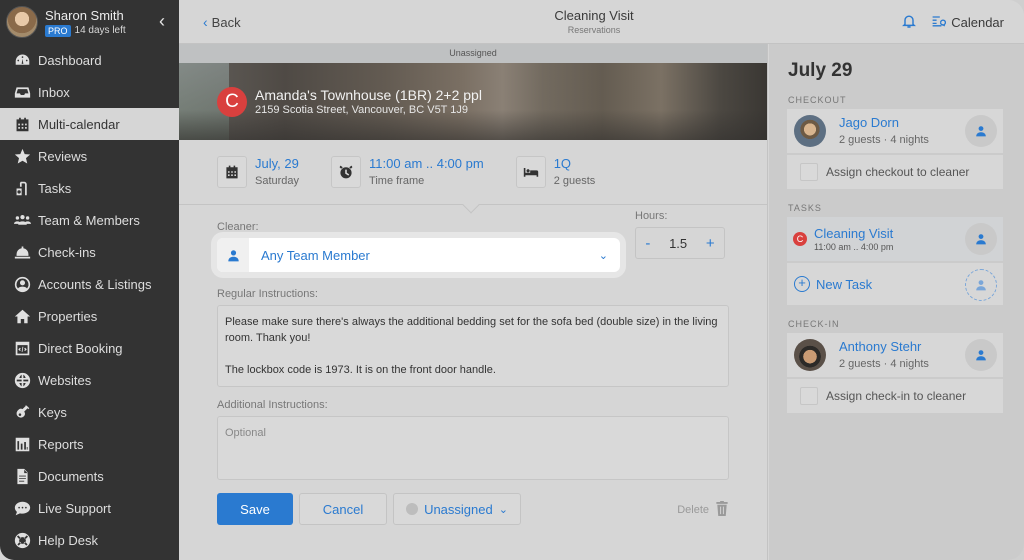 This screenshot has height=560, width=1024. What do you see at coordinates (89, 380) in the screenshot?
I see `sidebar-item-websites: Websites` at bounding box center [89, 380].